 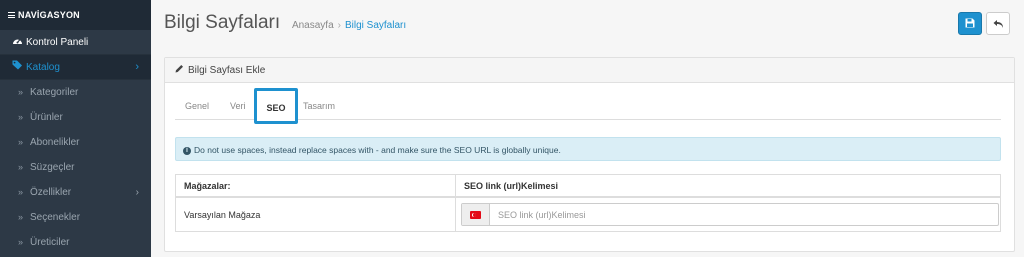 I want to click on sidebar-item-catalog: Katalog ›, so click(x=75, y=67).